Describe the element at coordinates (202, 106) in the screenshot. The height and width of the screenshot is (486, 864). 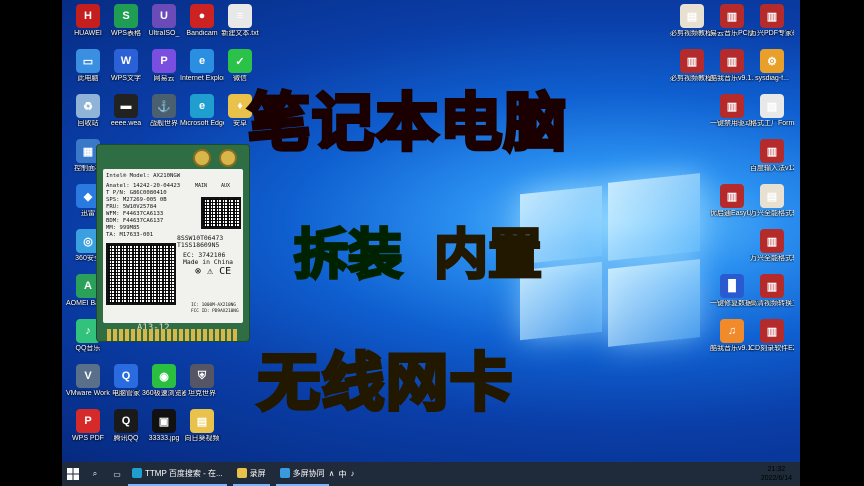
I see `left-app-icon-13: e` at that location.